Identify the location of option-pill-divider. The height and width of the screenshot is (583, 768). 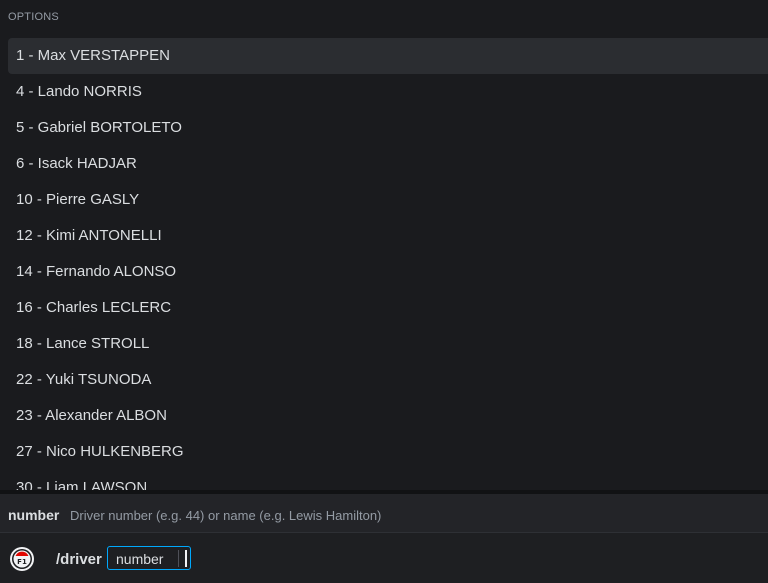
(178, 558).